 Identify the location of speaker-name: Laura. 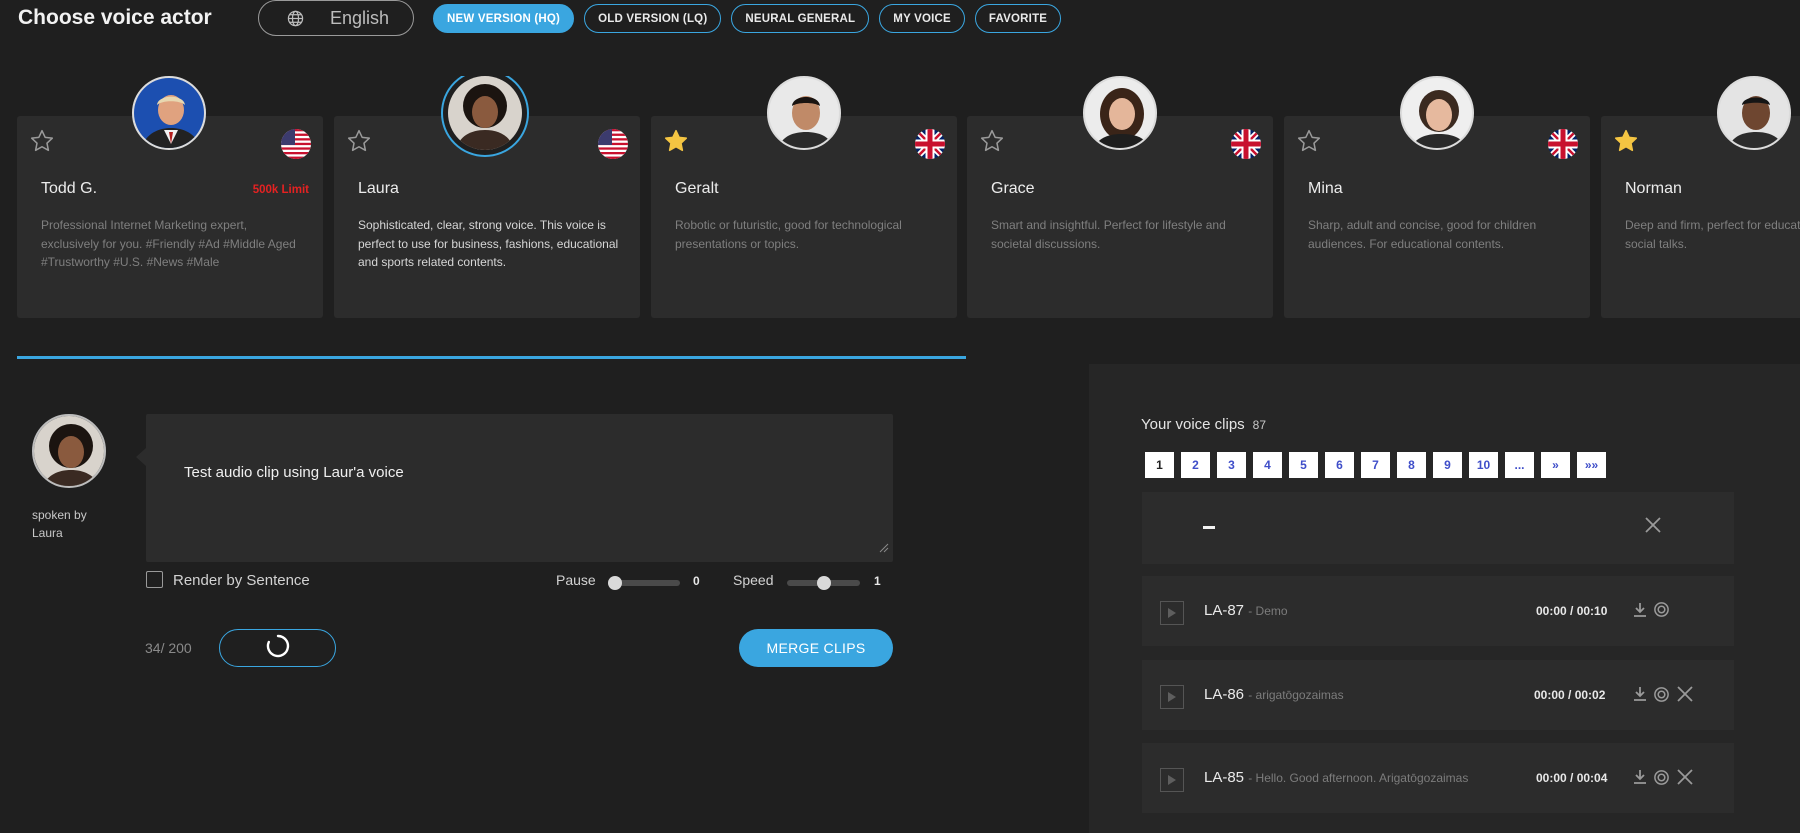
(47, 533).